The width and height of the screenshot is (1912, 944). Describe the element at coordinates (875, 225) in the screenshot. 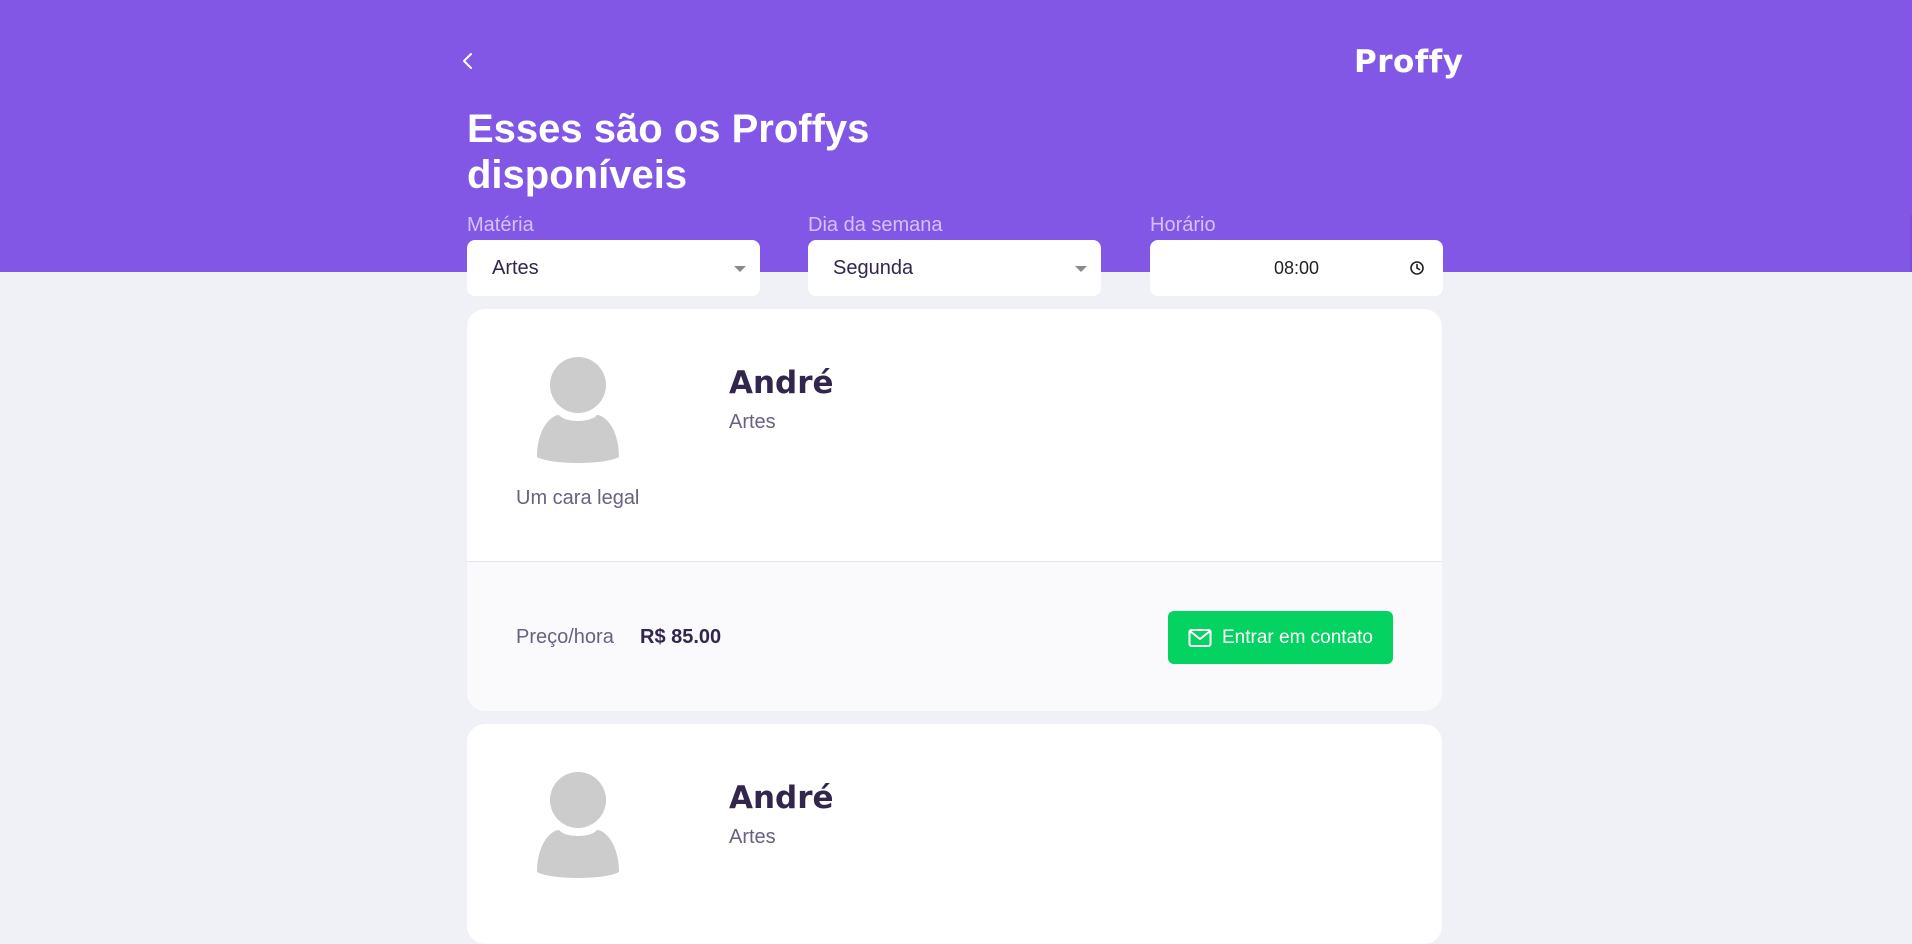

I see `weekday-filter-label: Dia da semana` at that location.